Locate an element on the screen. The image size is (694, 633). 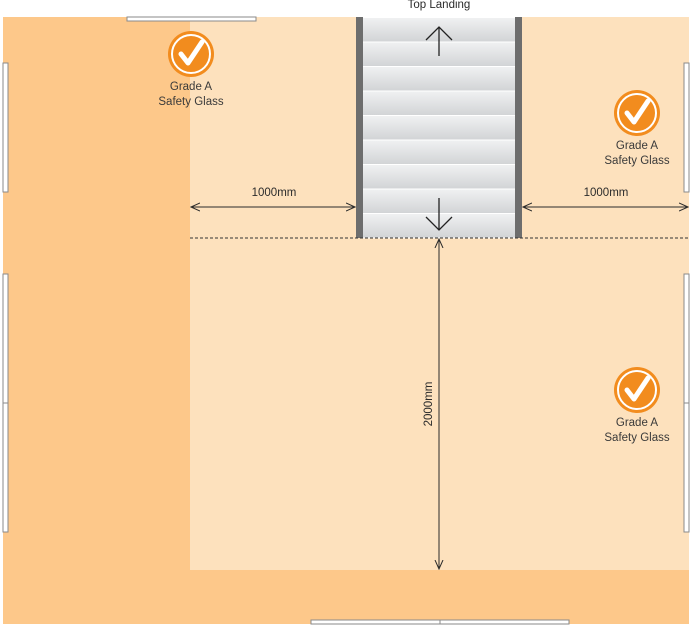
window-left-lower-b is located at coordinates (5, 467).